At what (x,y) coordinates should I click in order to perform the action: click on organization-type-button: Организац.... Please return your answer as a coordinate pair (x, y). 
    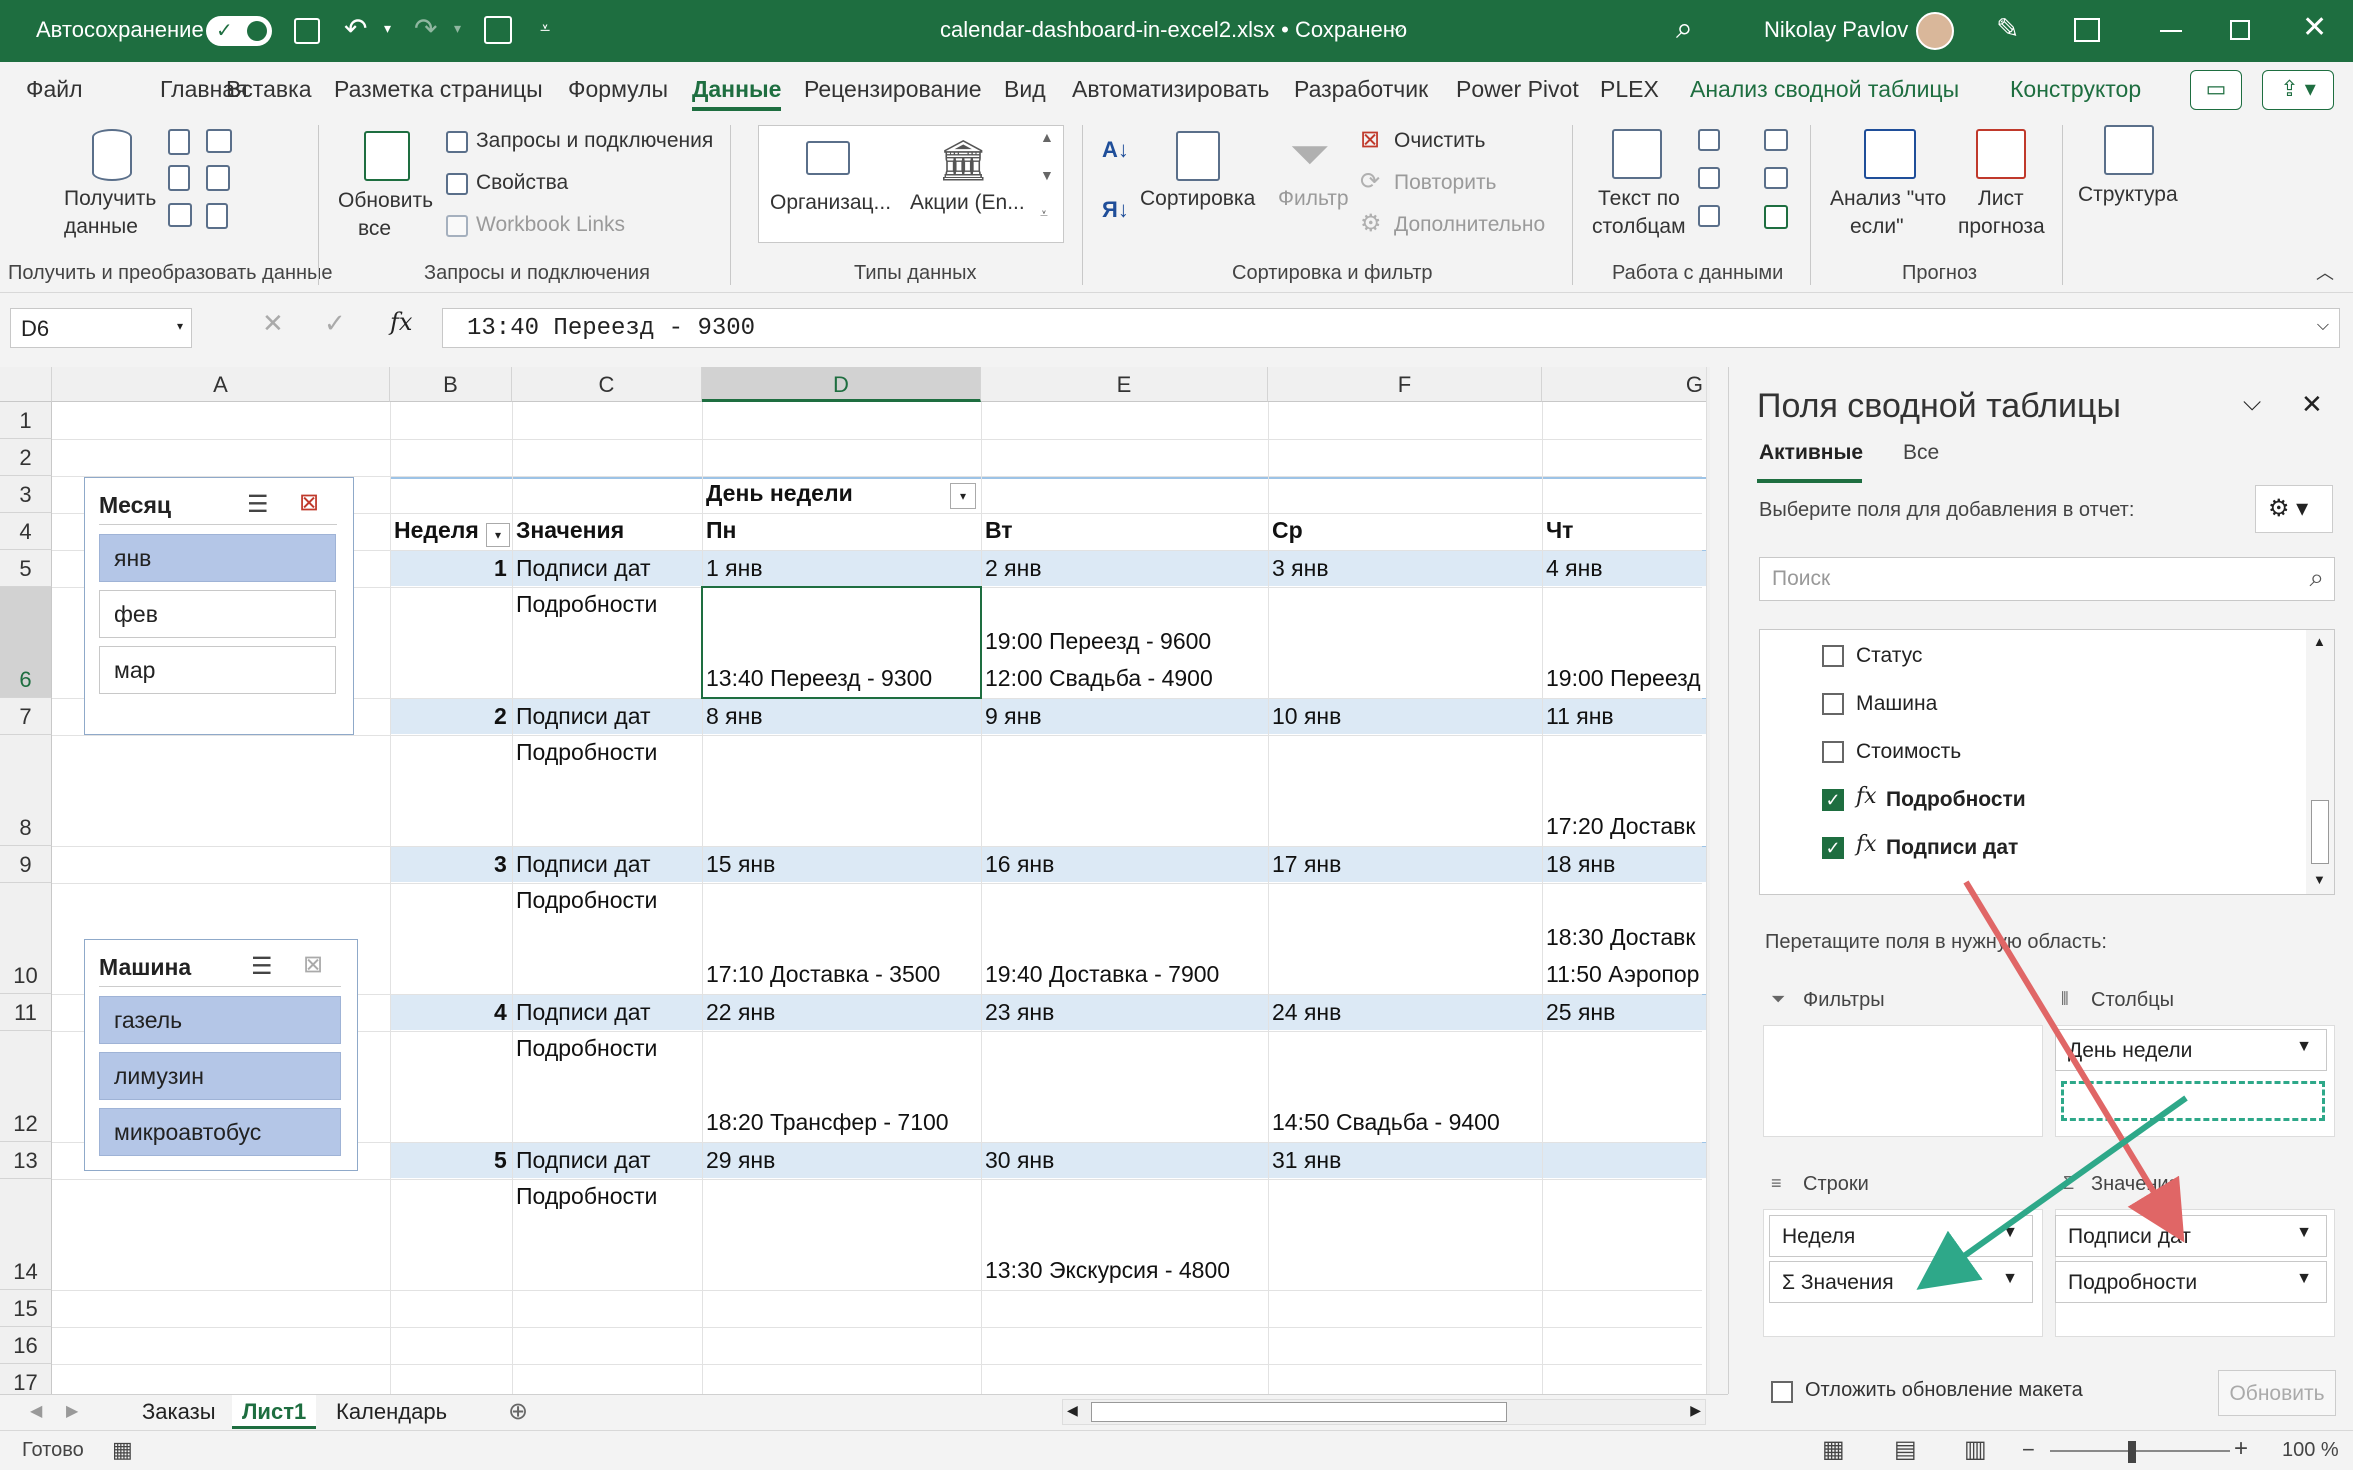
    Looking at the image, I should click on (830, 203).